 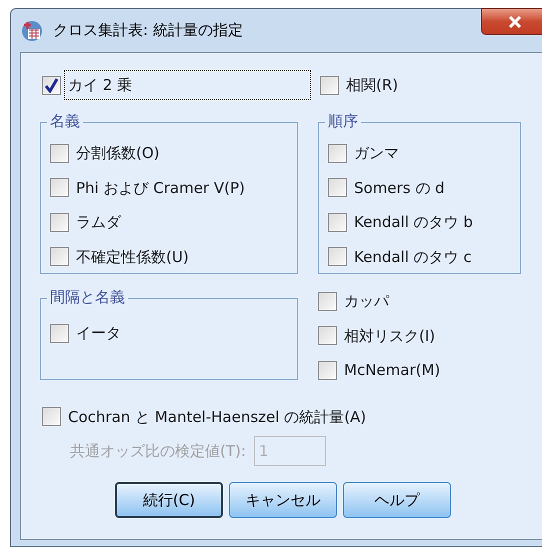 I want to click on group-title: 順序, so click(x=343, y=121).